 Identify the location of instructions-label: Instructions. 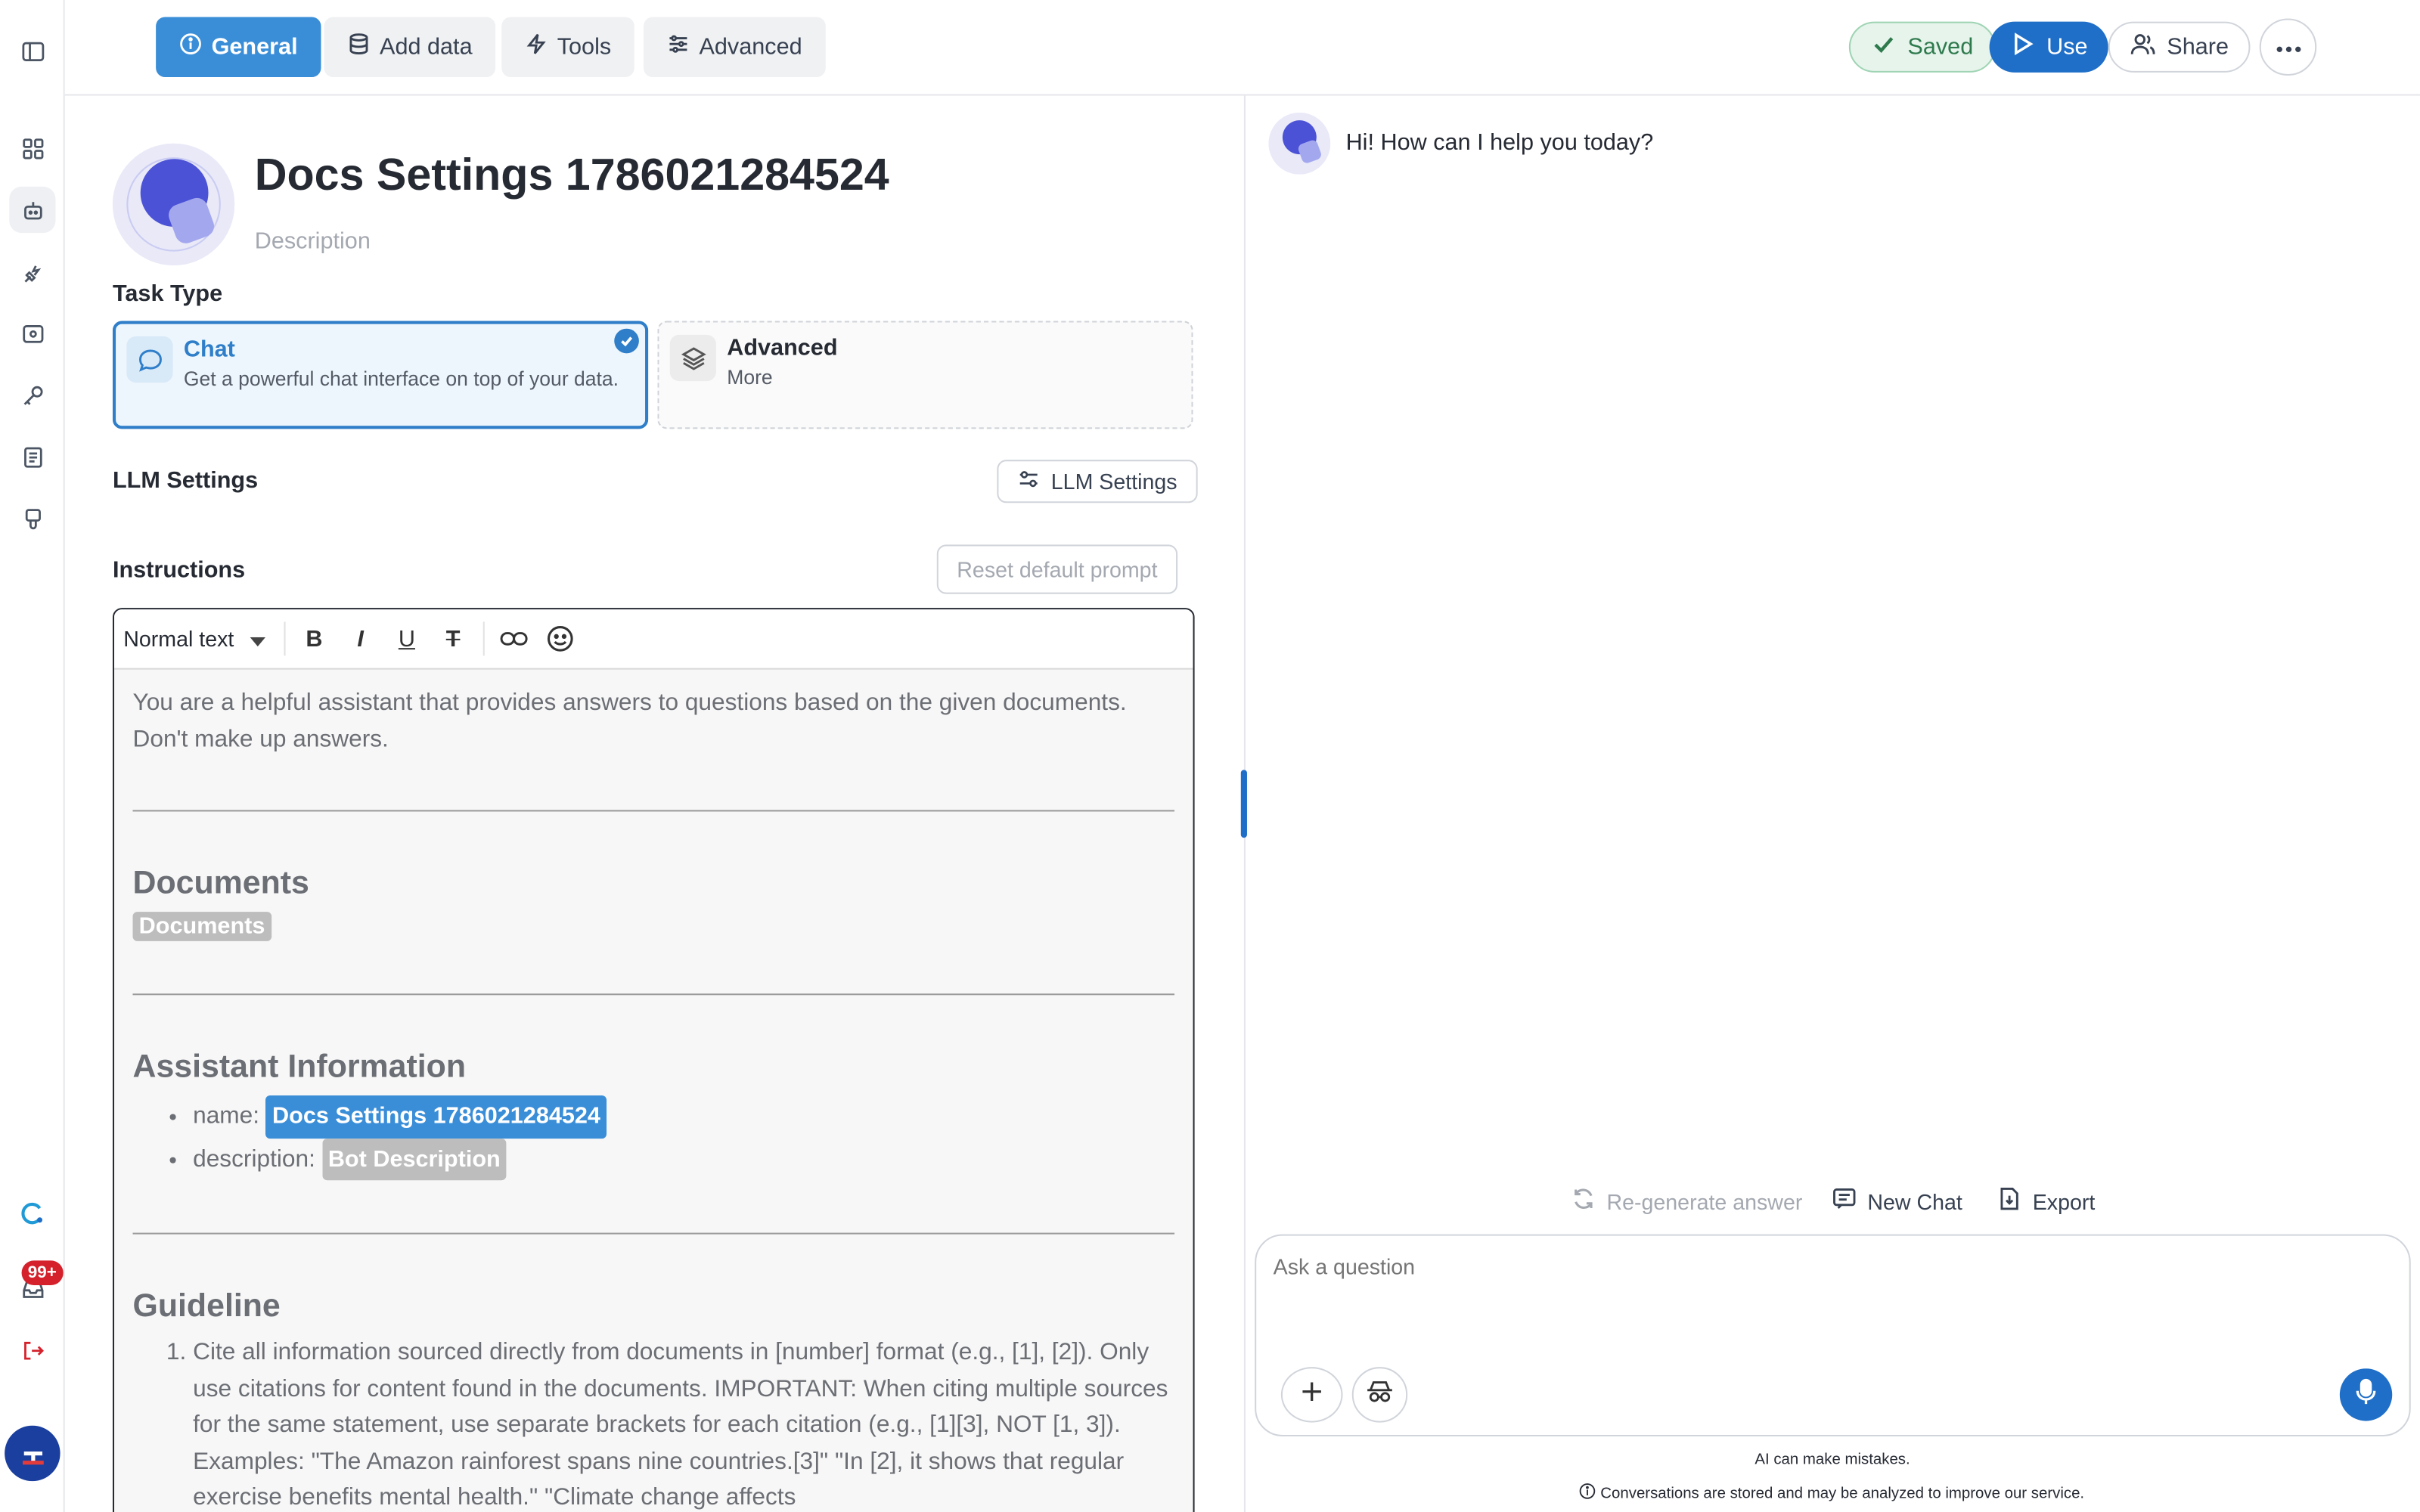
(179, 570).